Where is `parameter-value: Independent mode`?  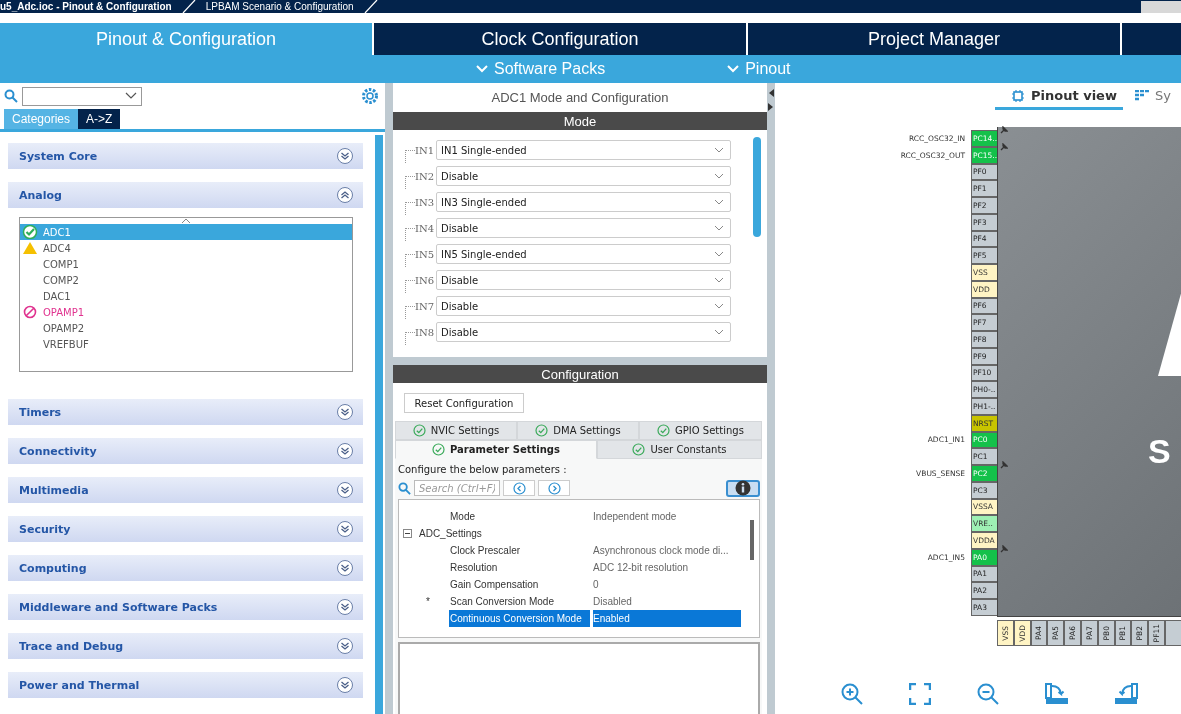 parameter-value: Independent mode is located at coordinates (667, 516).